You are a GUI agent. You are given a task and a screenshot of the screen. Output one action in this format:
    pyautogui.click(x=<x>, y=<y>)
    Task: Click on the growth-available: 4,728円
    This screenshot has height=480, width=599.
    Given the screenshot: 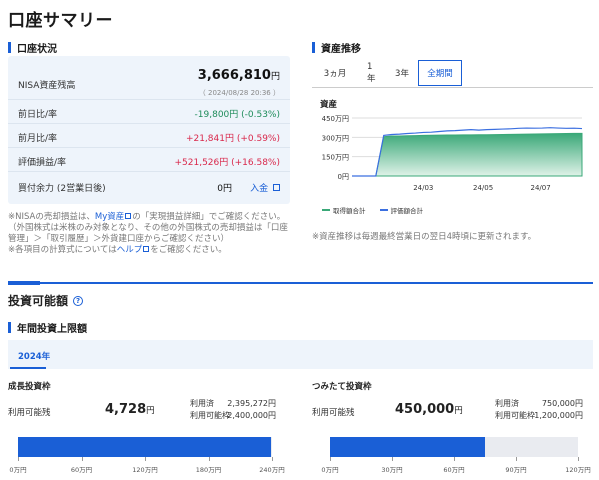 What is the action you would take?
    pyautogui.click(x=130, y=409)
    